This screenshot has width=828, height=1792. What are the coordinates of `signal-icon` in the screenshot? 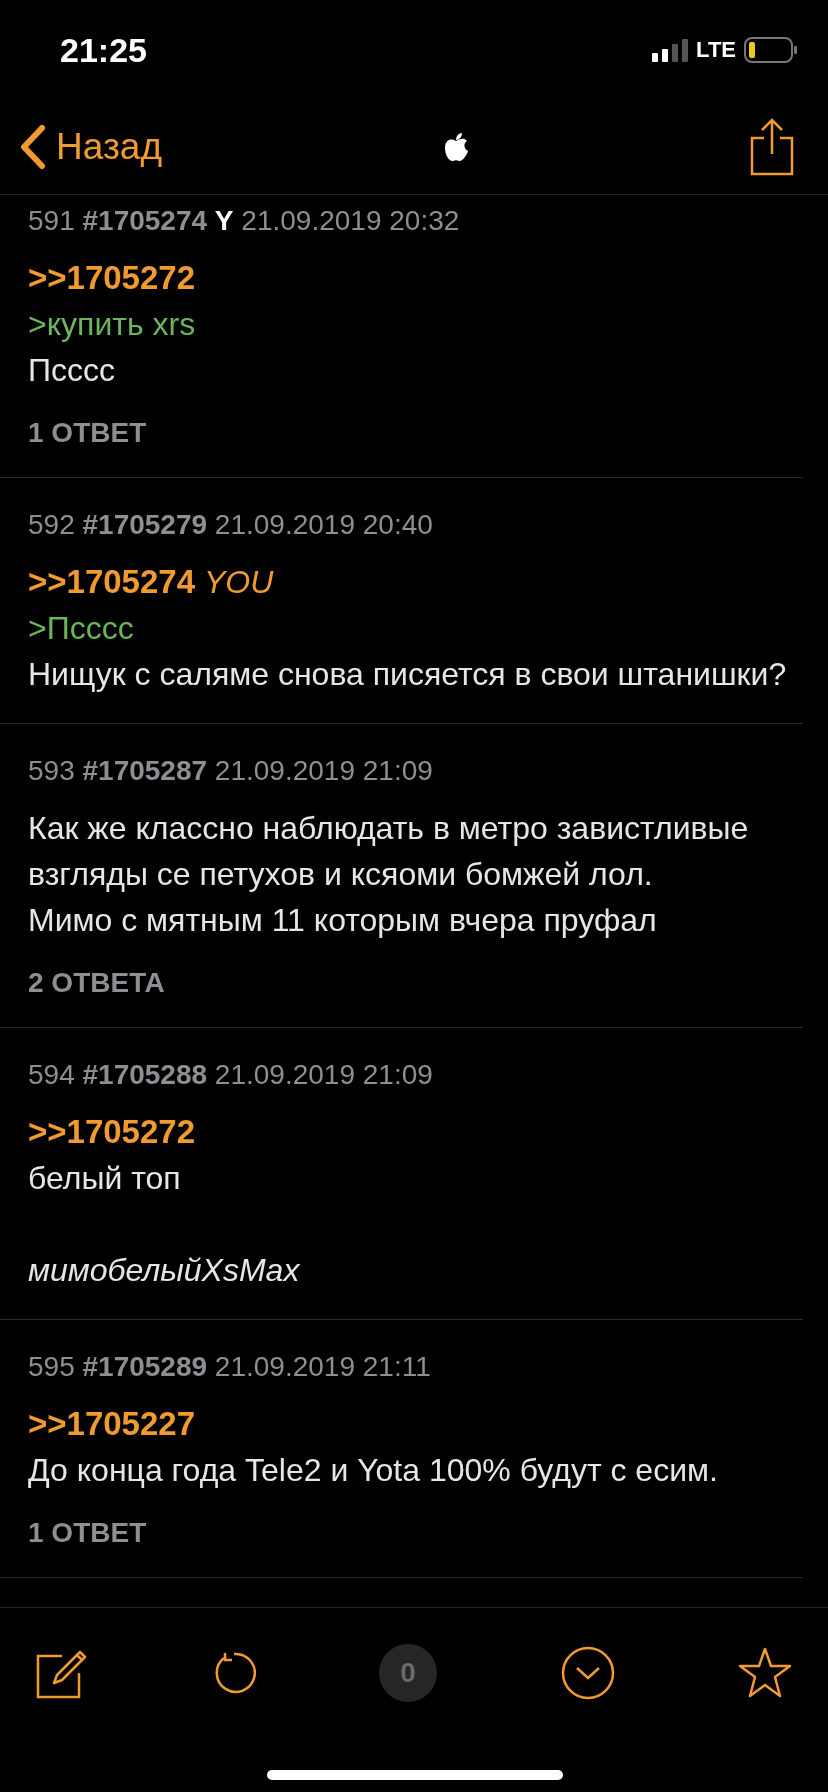 It's located at (670, 50).